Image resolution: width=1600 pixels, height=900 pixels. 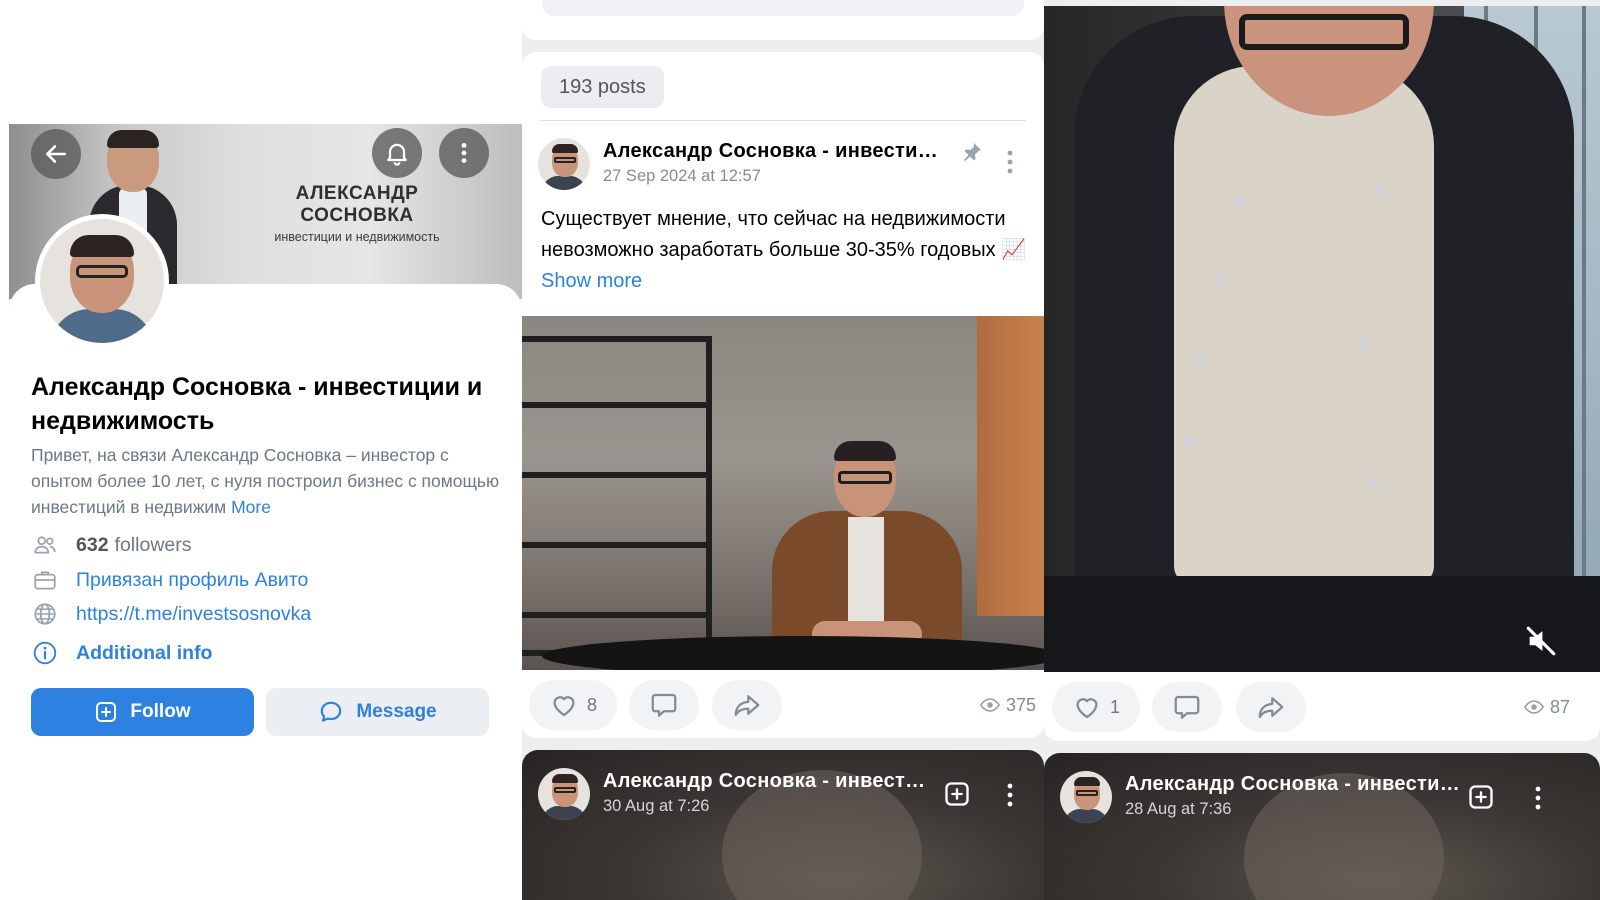 What do you see at coordinates (1114, 706) in the screenshot?
I see `like-count: 1` at bounding box center [1114, 706].